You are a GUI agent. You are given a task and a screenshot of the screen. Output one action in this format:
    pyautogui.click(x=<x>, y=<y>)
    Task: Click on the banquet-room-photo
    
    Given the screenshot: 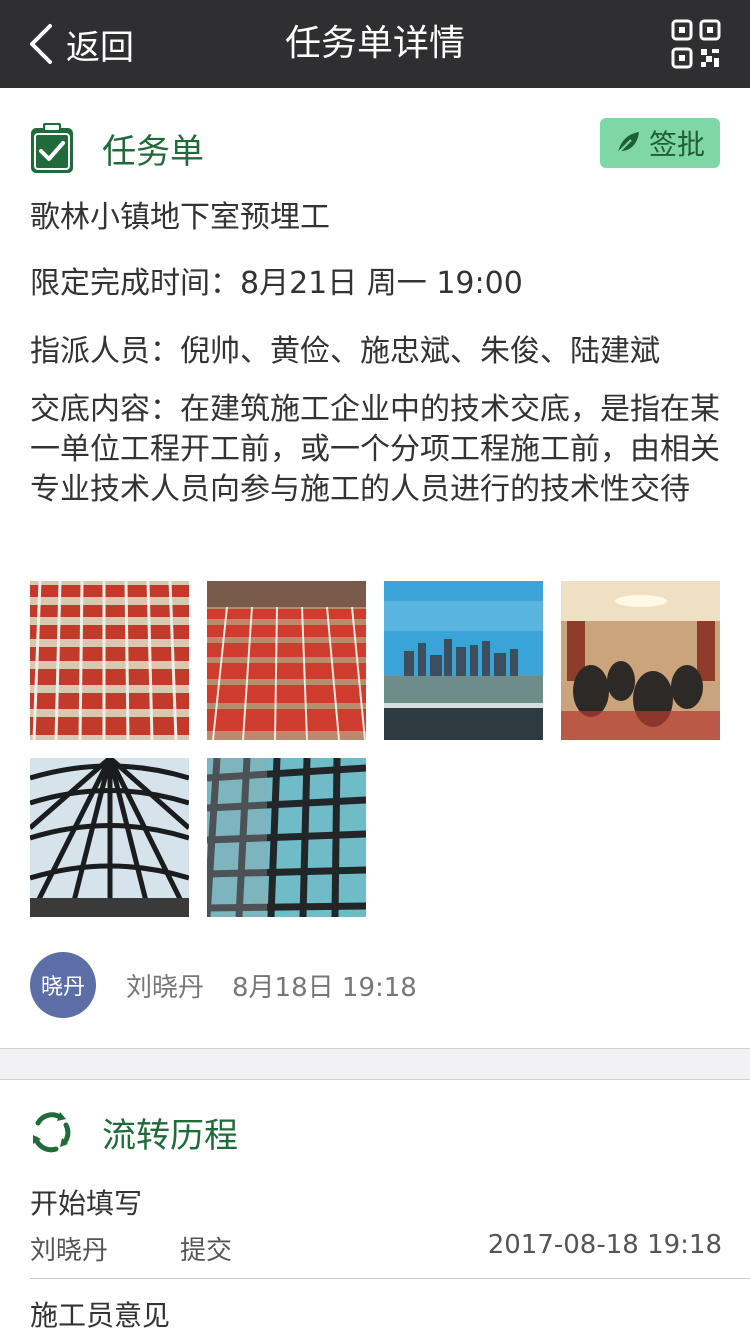 What is the action you would take?
    pyautogui.click(x=640, y=660)
    